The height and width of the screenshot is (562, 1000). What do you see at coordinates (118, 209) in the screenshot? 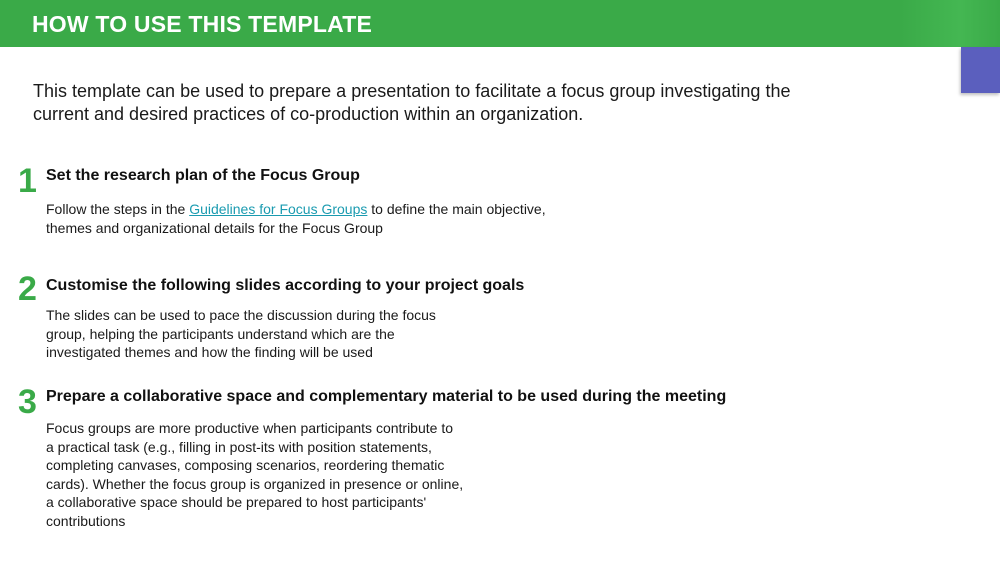
I see `step-body-text: Follow the steps in the` at bounding box center [118, 209].